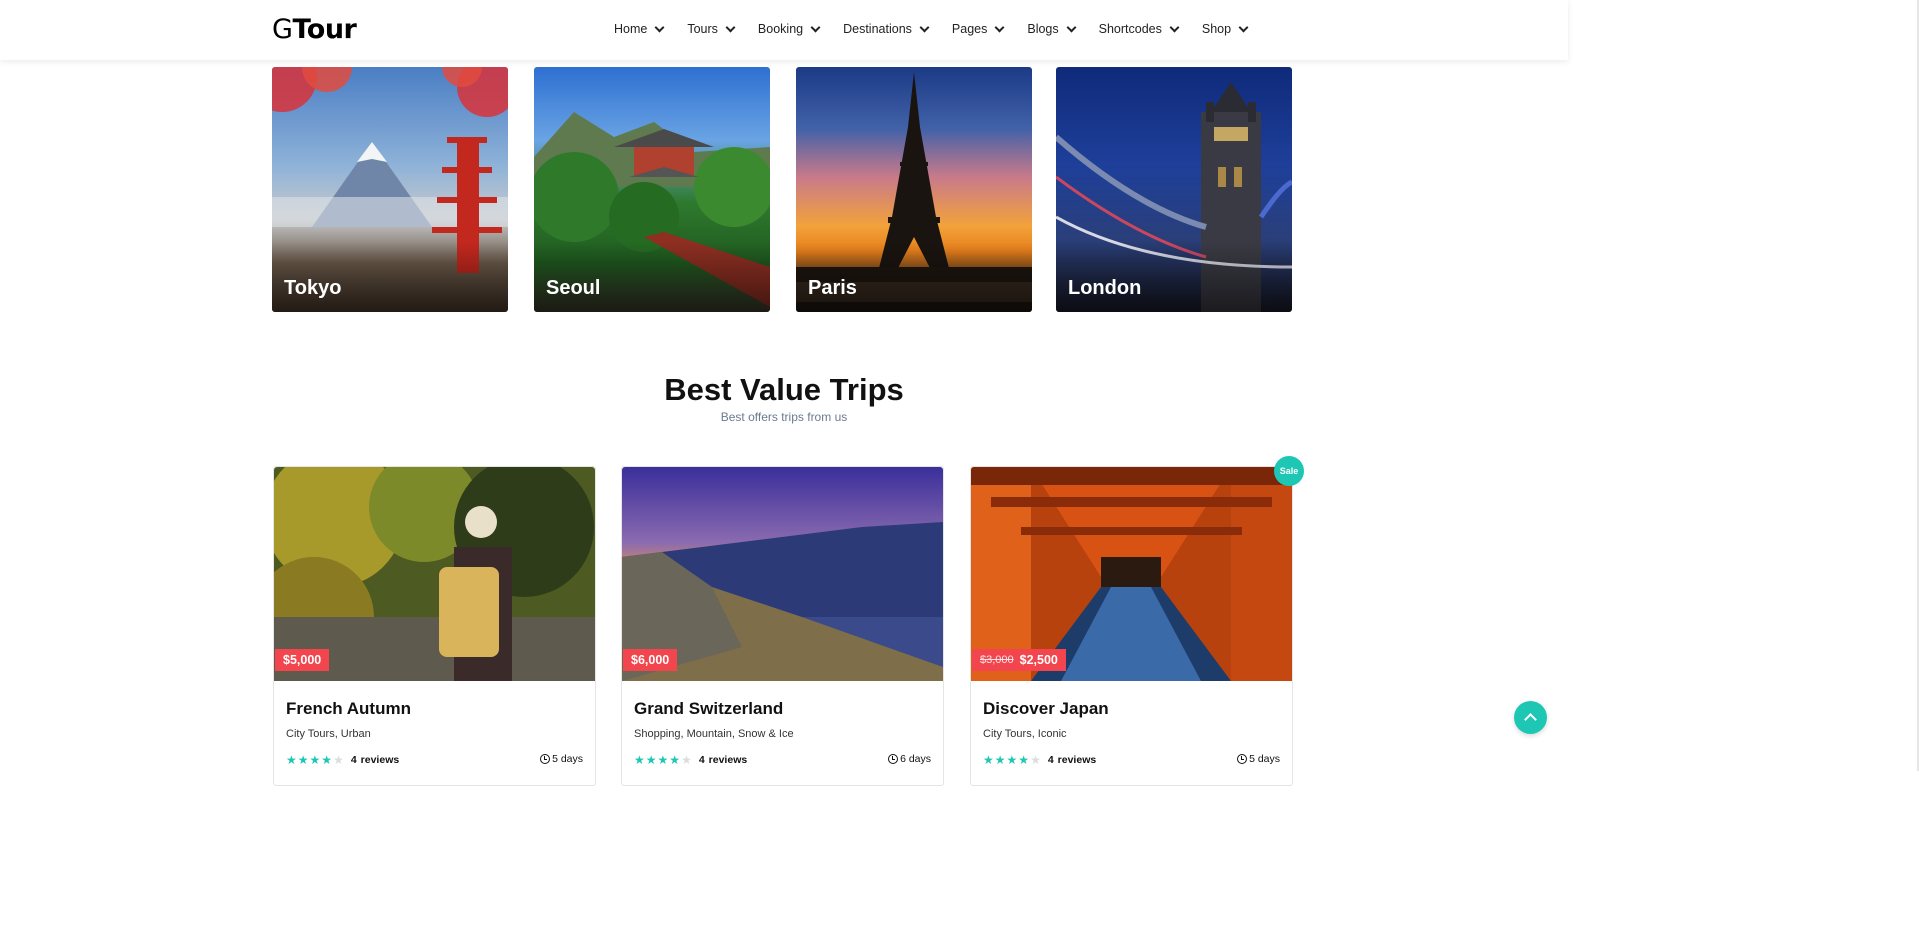  Describe the element at coordinates (780, 29) in the screenshot. I see `nav-label: Booking` at that location.